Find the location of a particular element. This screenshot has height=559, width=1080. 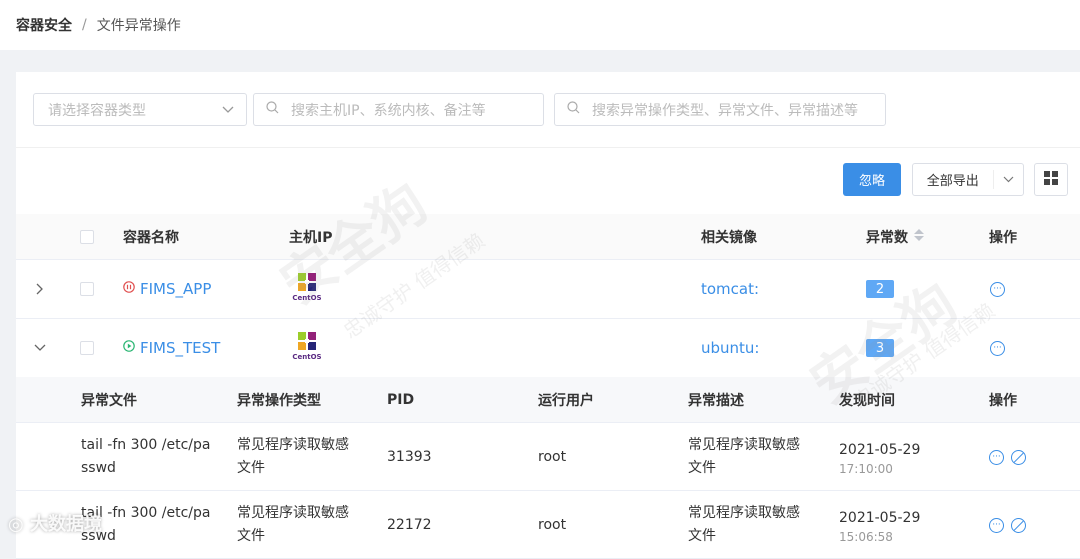

sub-header-desc: 异常描述 is located at coordinates (716, 401).